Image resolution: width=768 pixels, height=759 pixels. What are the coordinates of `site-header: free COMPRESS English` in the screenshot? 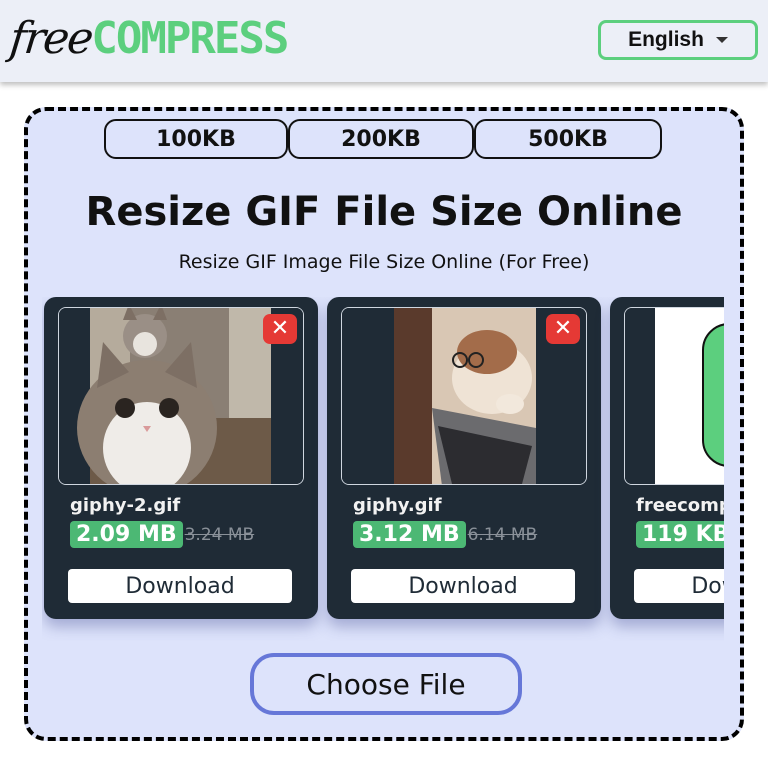 It's located at (384, 41).